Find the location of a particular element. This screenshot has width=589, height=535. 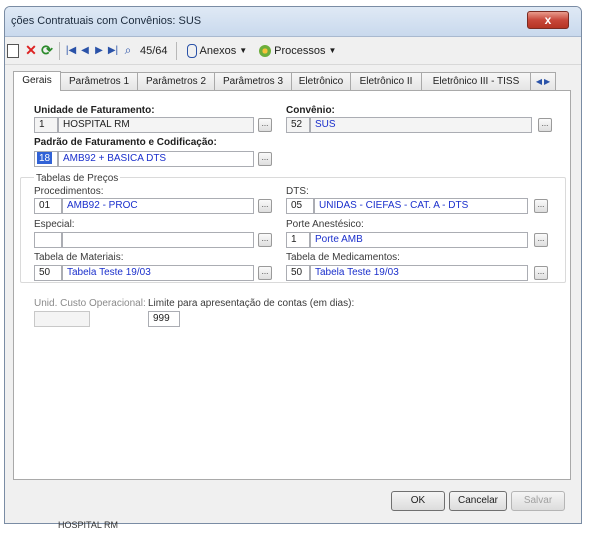

unidade-faturamento-label: Unidade de Faturamento: is located at coordinates (94, 110).